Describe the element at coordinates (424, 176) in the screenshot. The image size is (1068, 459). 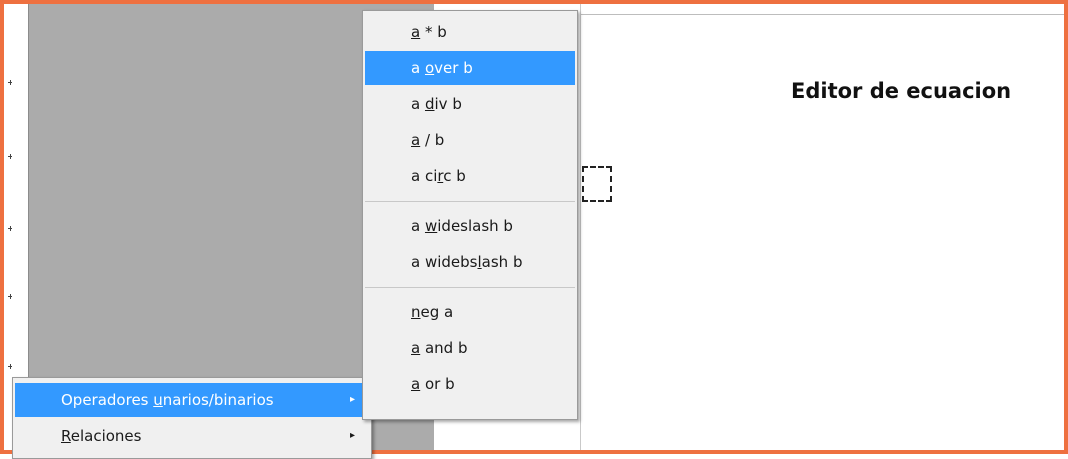
I see `menu-item-text: a ci` at that location.